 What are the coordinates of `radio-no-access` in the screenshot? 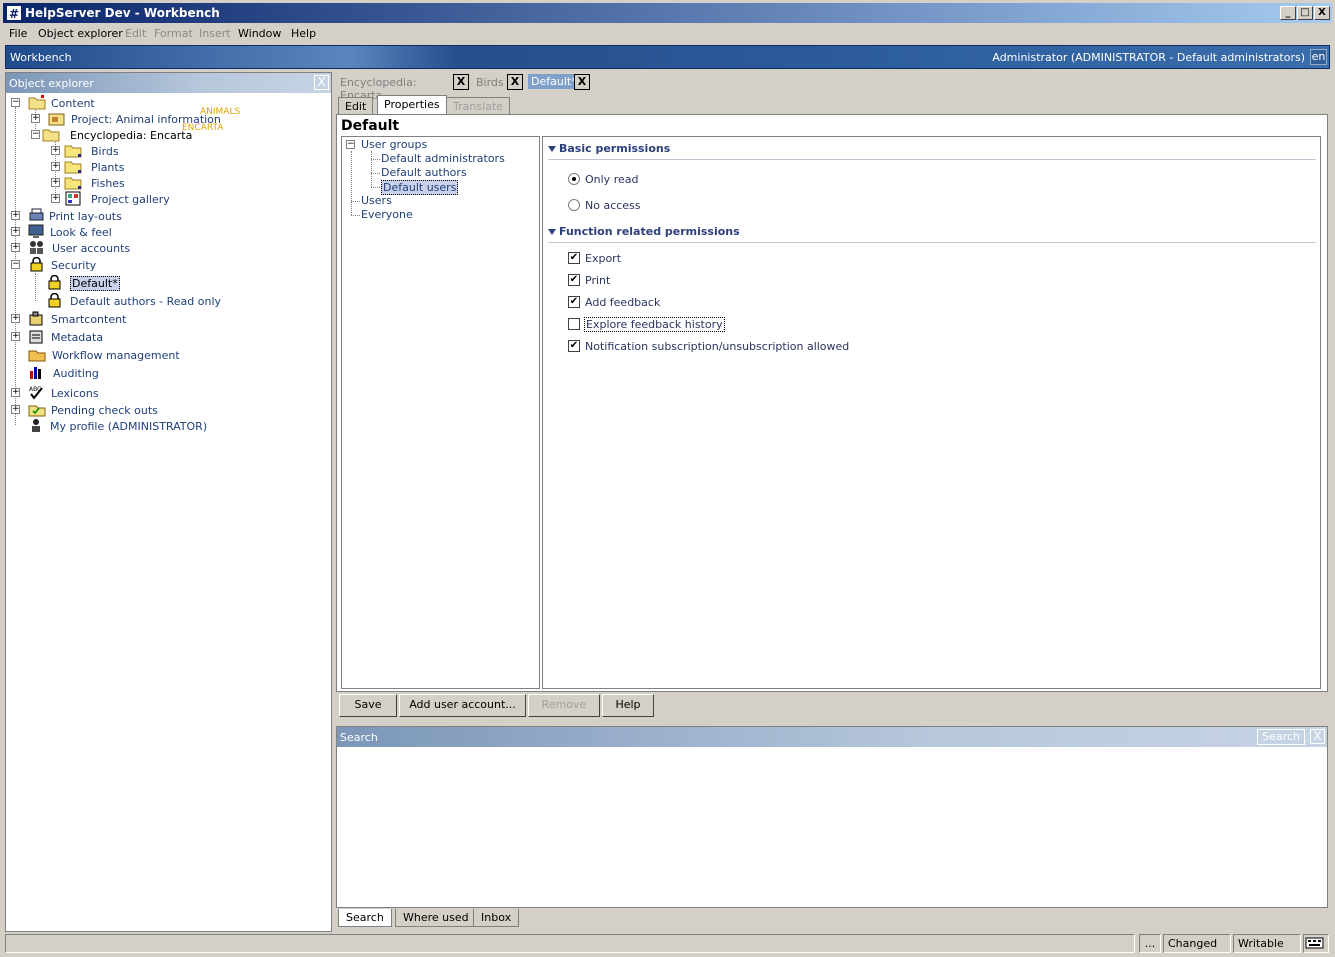 It's located at (574, 205).